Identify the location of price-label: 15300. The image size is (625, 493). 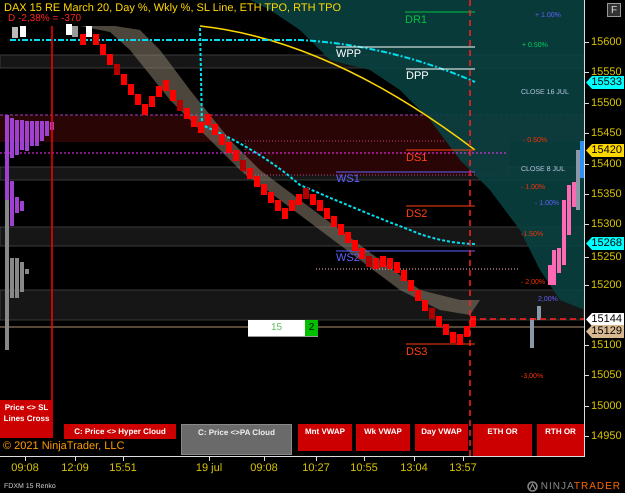
(606, 224).